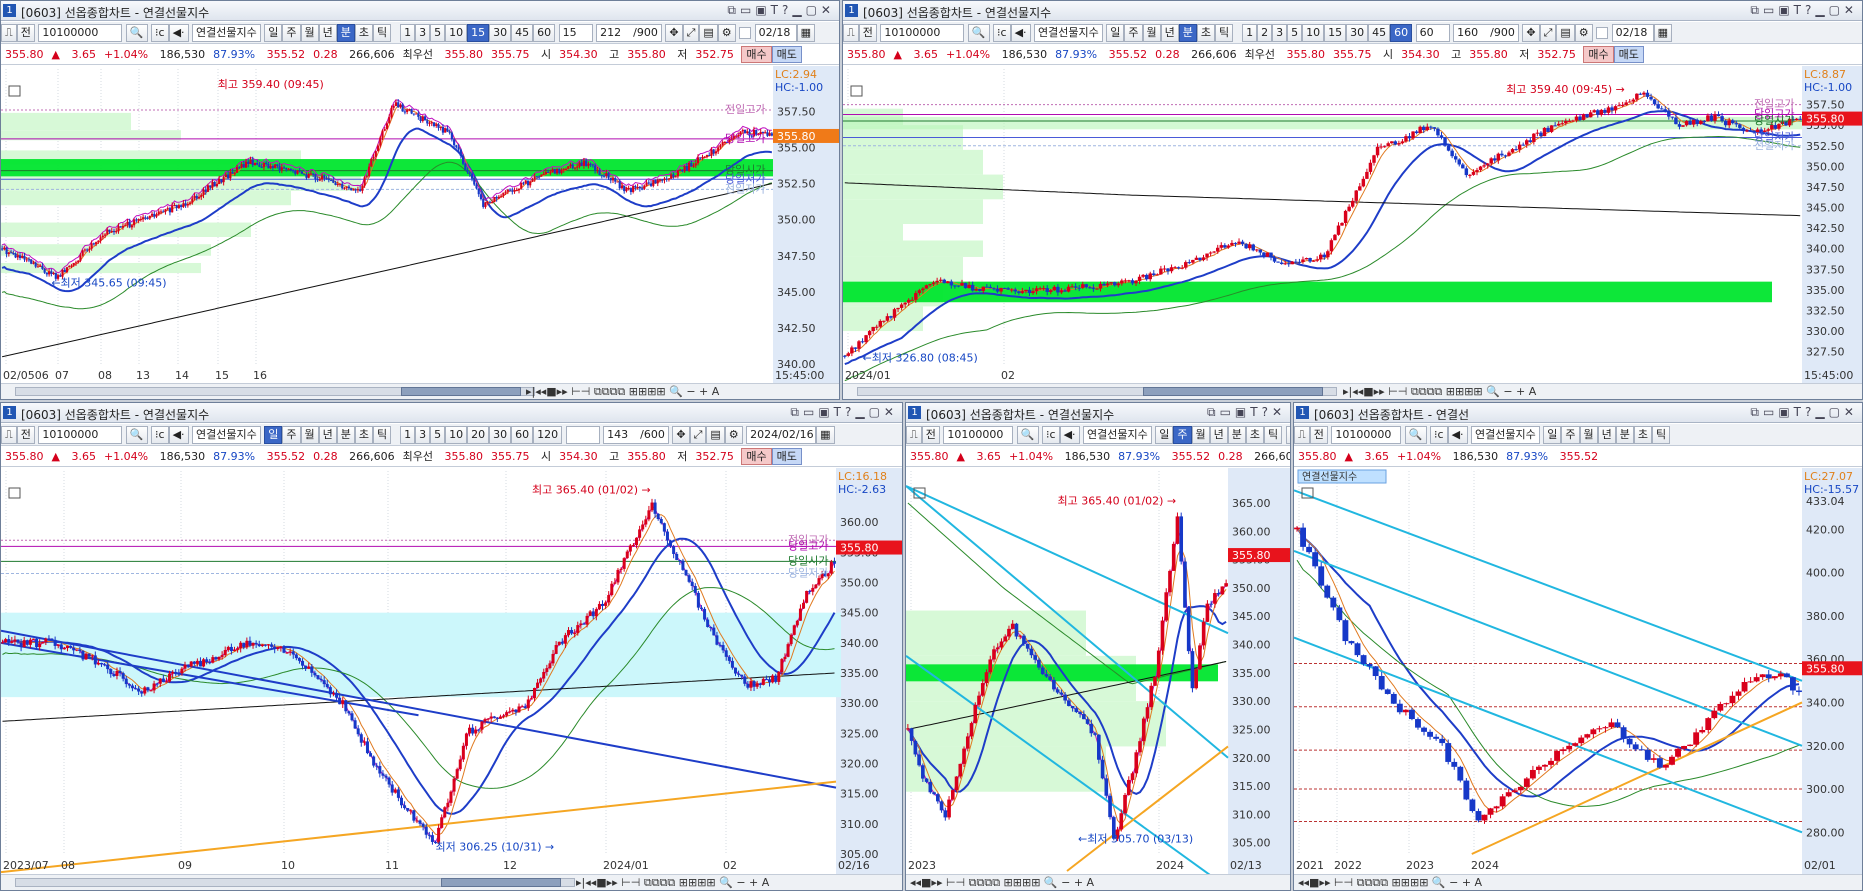 This screenshot has height=891, width=1863. Describe the element at coordinates (478, 435) in the screenshot. I see `interval-20: 20` at that location.